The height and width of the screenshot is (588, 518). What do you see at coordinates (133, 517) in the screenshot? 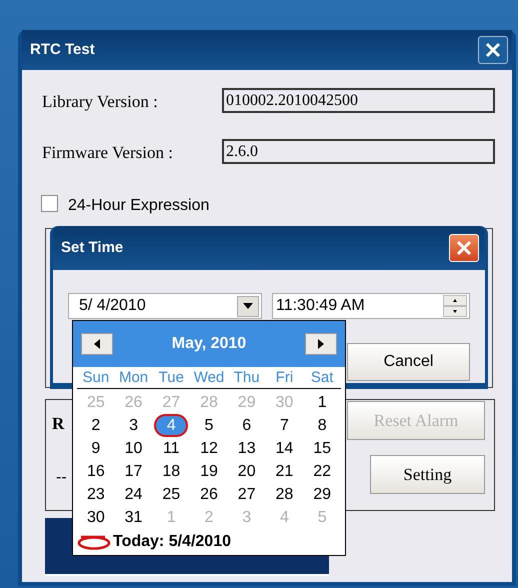
I see `calendar-day: 31` at bounding box center [133, 517].